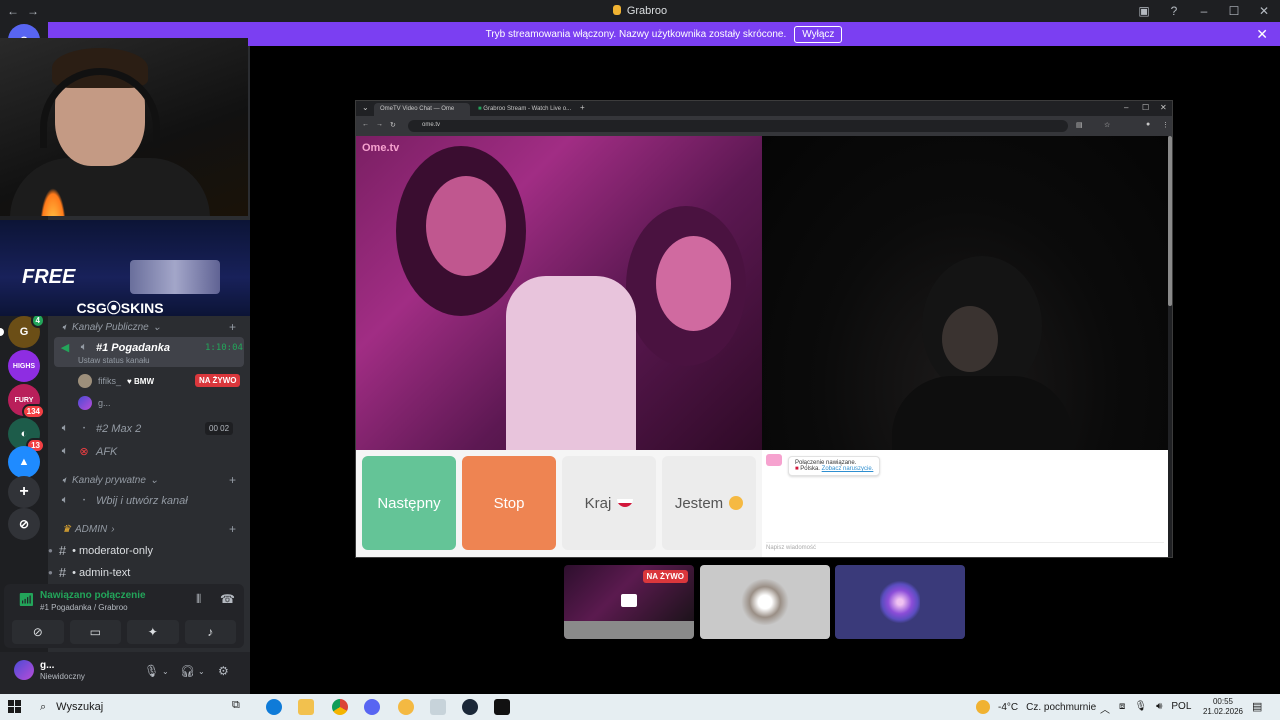 The width and height of the screenshot is (1280, 720). Describe the element at coordinates (1223, 707) in the screenshot. I see `clock: 00:55 21.02.2026` at that location.